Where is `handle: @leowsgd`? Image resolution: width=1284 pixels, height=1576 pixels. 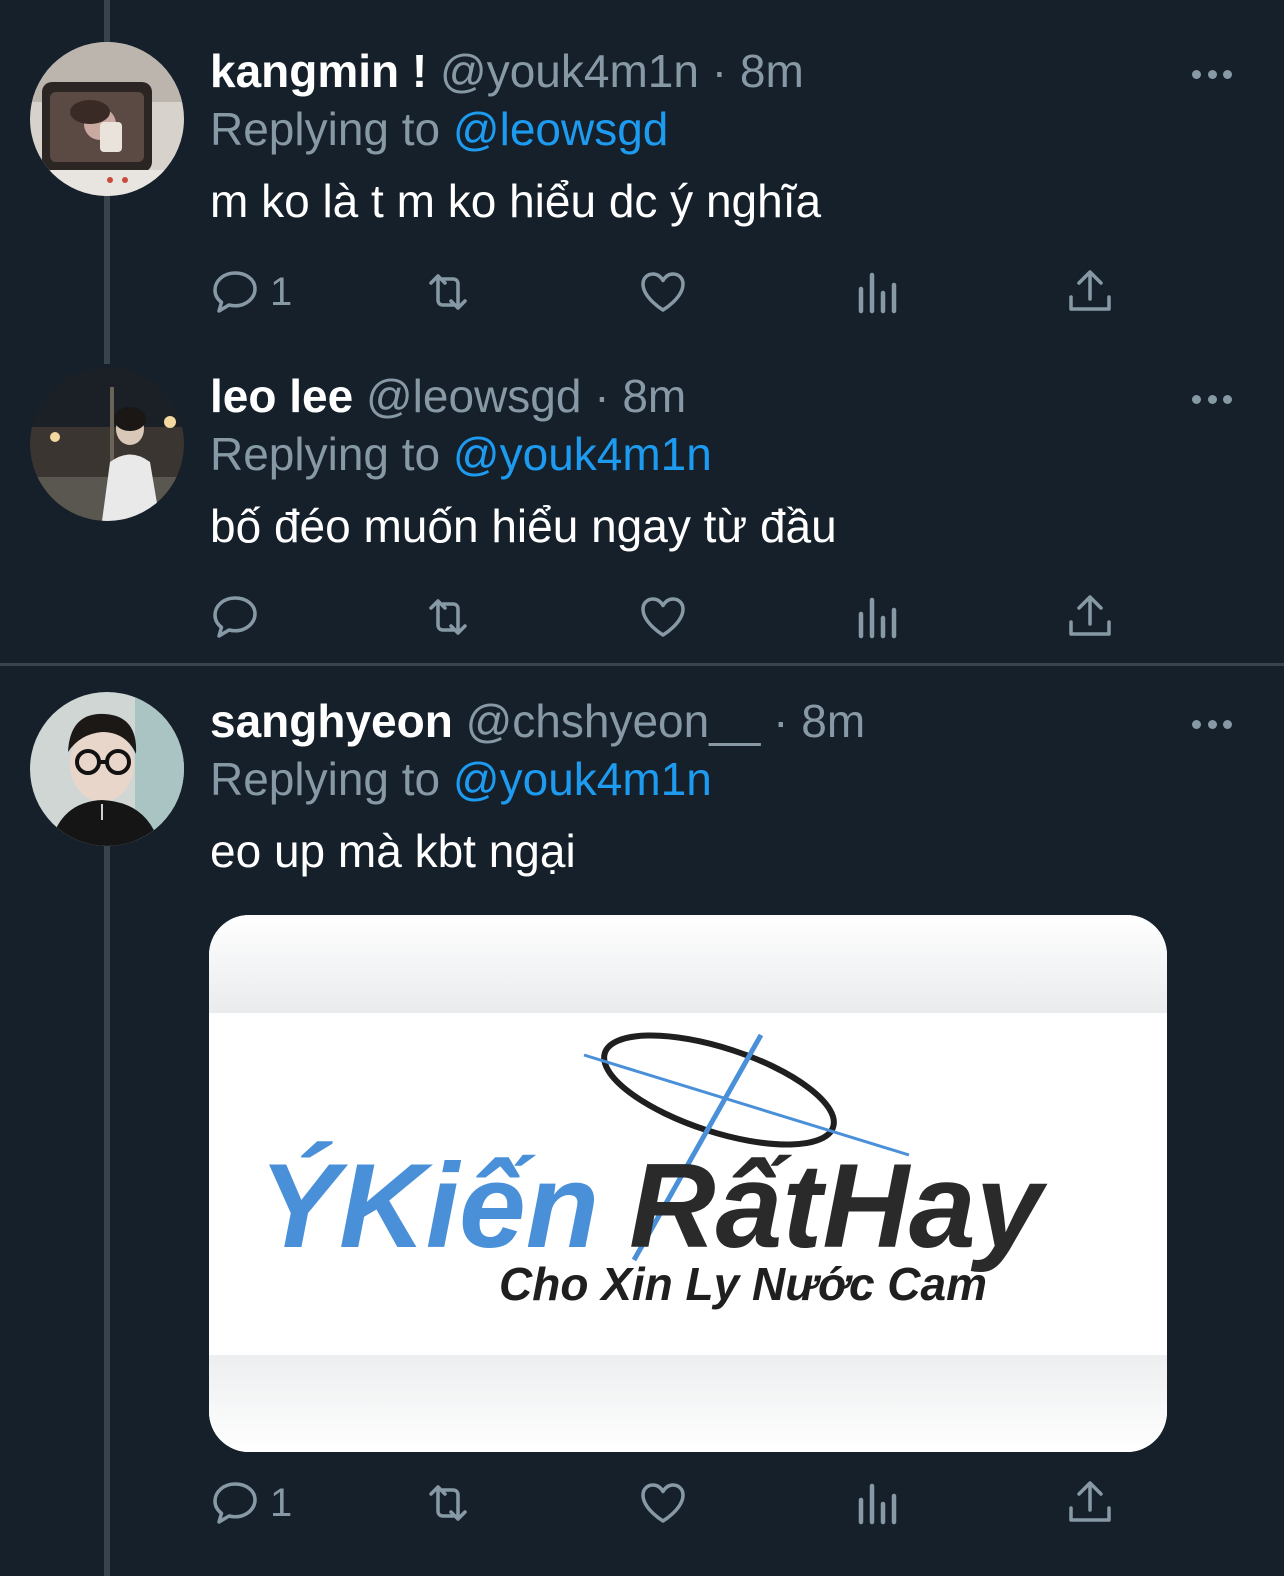
handle: @leowsgd is located at coordinates (473, 396).